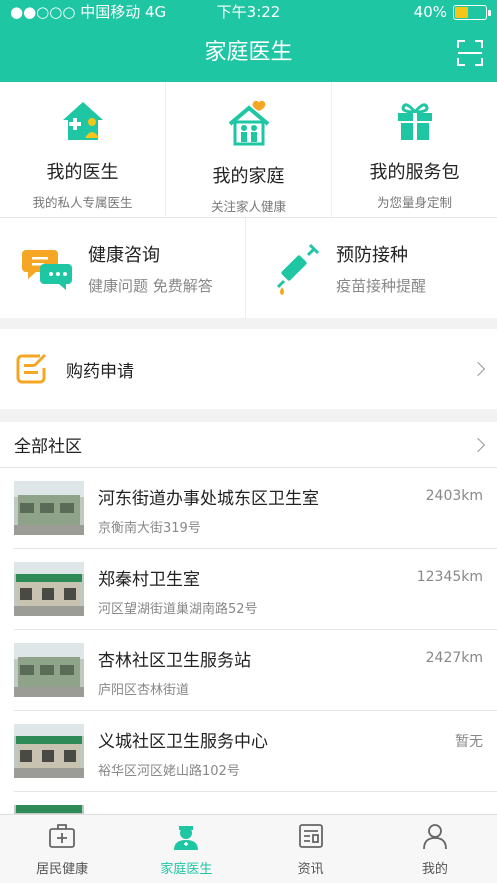 The image size is (497, 883). What do you see at coordinates (248, 369) in the screenshot?
I see `buy-medicine-row: 购药申请` at bounding box center [248, 369].